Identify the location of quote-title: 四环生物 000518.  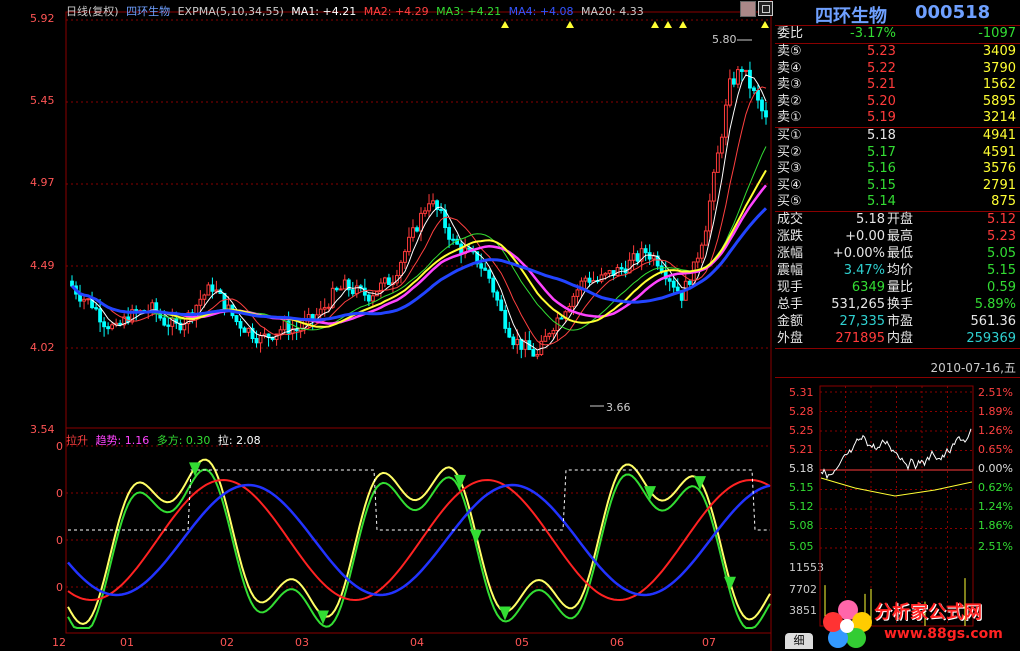
(897, 13).